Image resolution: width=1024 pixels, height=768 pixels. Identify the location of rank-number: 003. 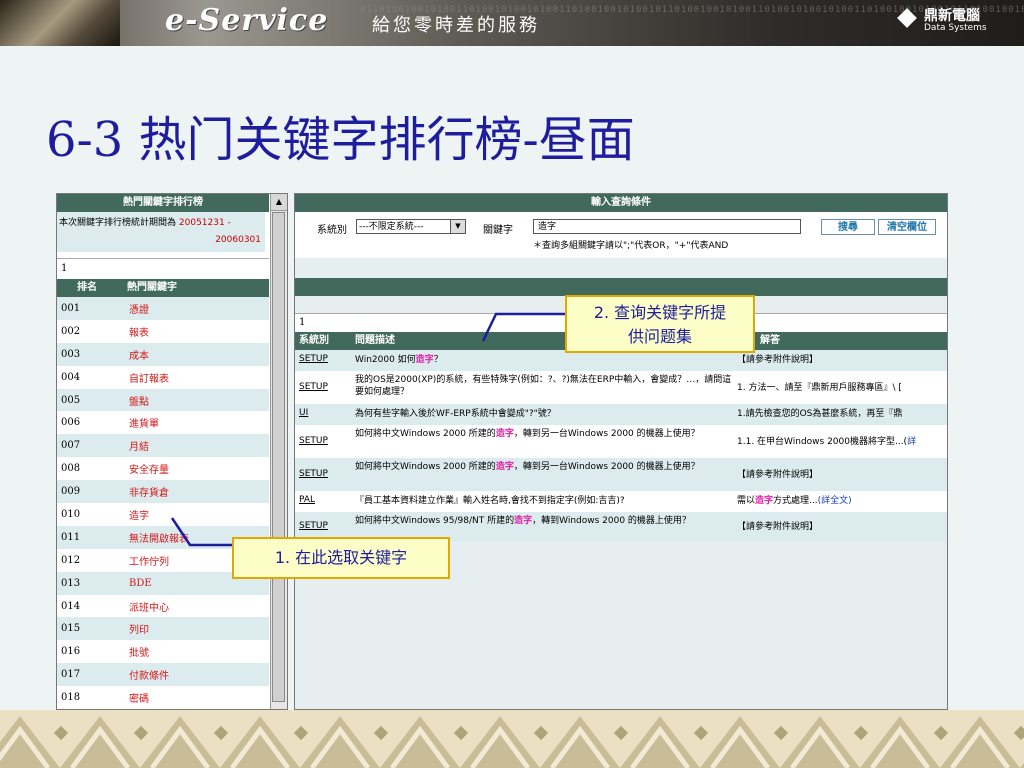
(71, 354).